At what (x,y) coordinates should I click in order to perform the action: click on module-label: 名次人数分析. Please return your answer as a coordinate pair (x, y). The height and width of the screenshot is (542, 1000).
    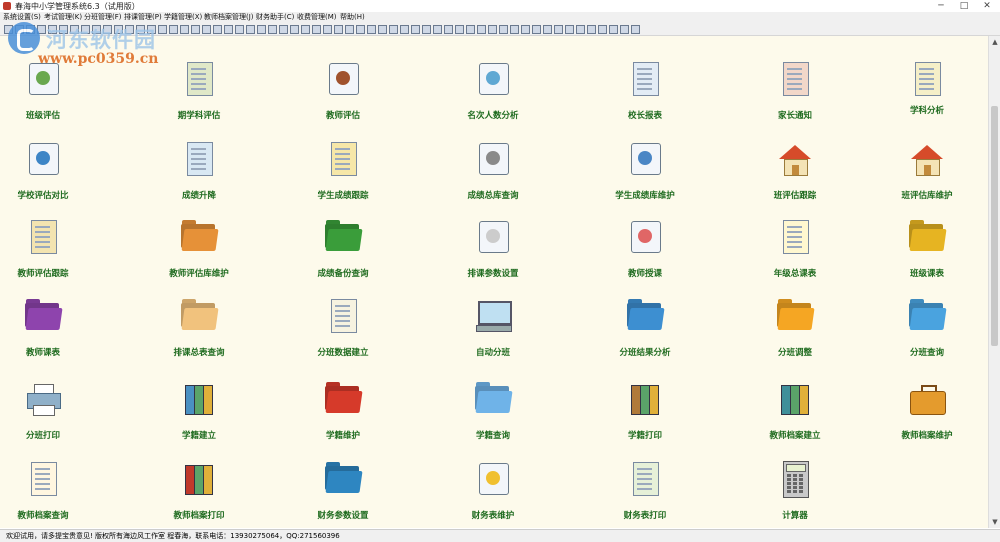
    Looking at the image, I should click on (493, 116).